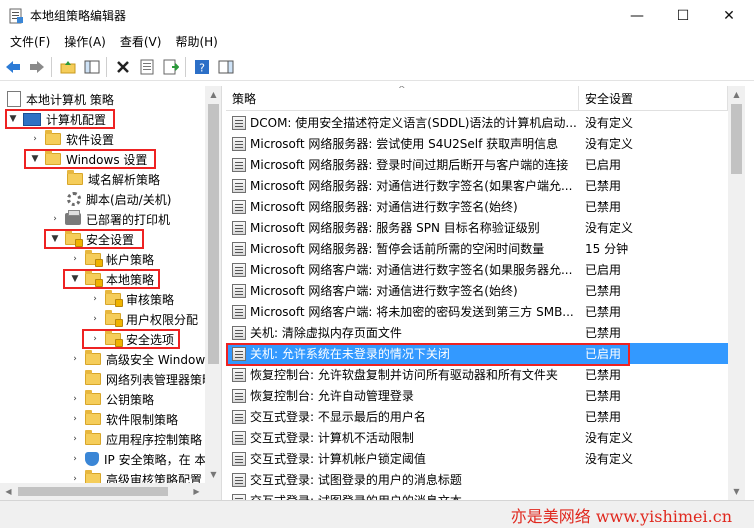 The image size is (754, 528). Describe the element at coordinates (143, 319) in the screenshot. I see `tree-item-user-rights: › 用户权限分配` at that location.